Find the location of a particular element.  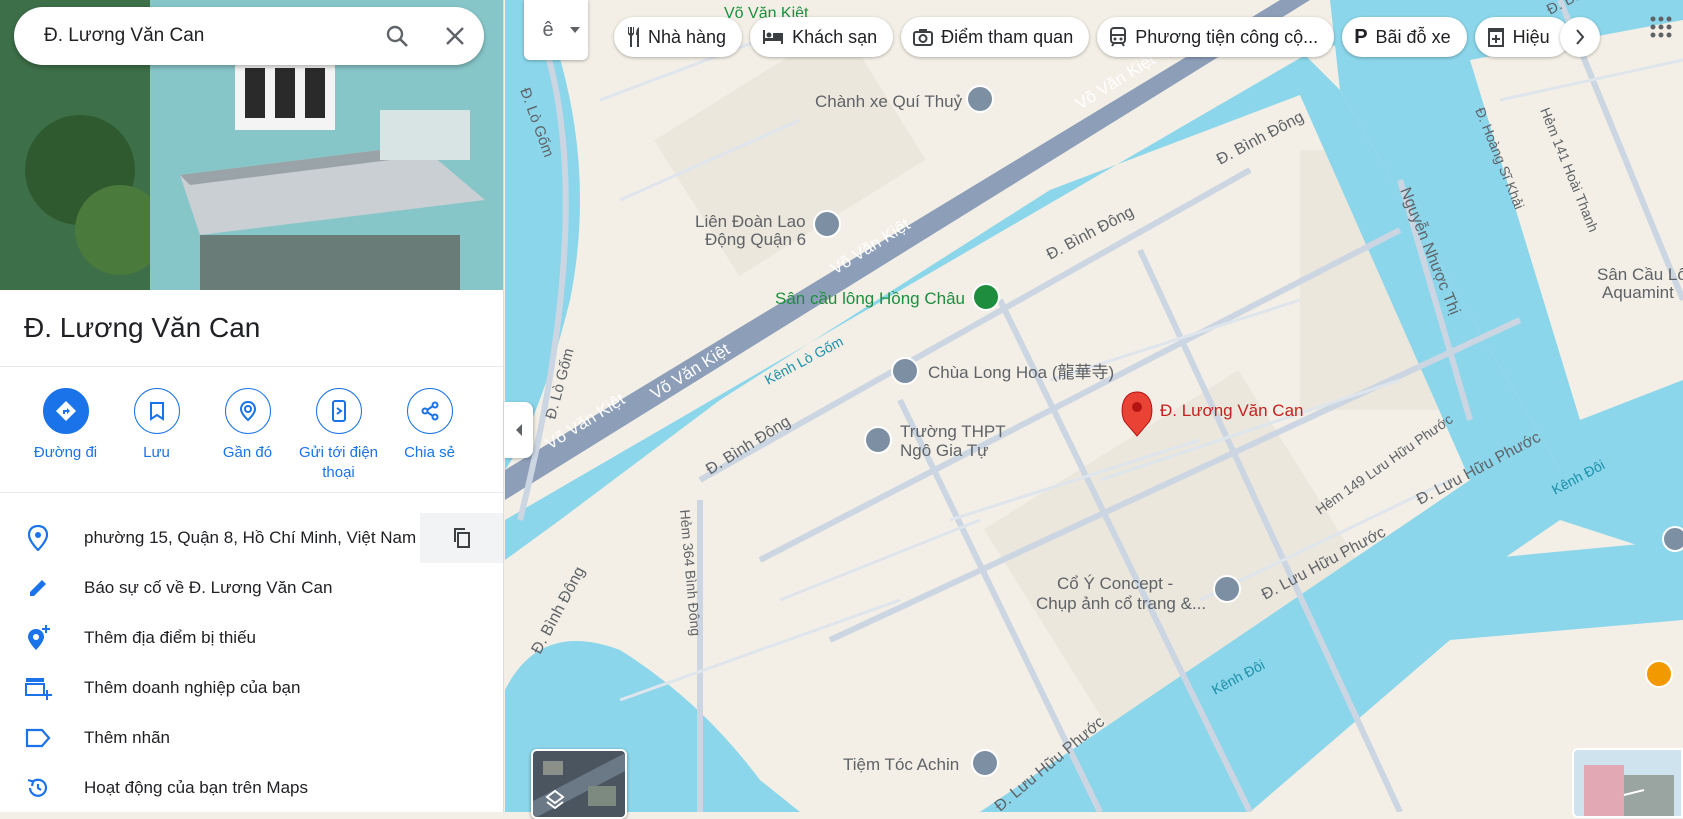

add-label-text: Thêm nhãn is located at coordinates (127, 737).